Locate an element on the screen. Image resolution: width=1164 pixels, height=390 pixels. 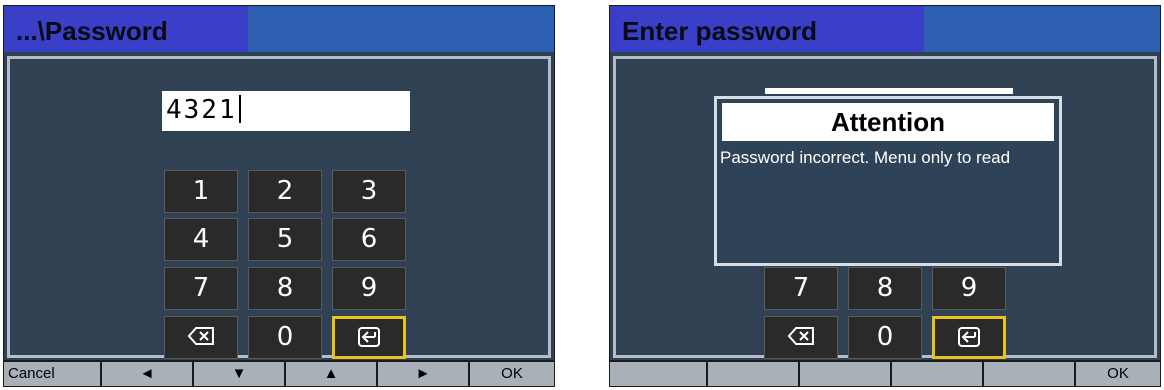
key-4: 4 is located at coordinates (201, 239).